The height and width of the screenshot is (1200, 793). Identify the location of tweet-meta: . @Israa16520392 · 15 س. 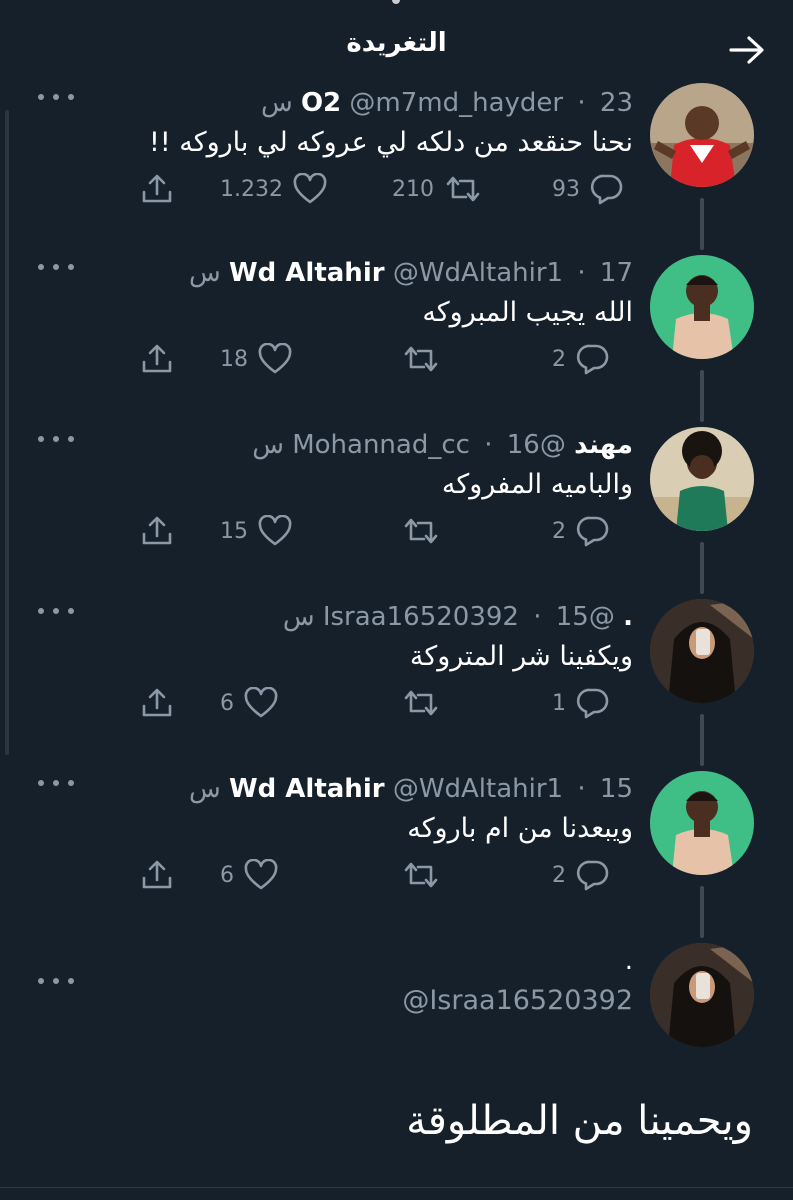
(458, 617).